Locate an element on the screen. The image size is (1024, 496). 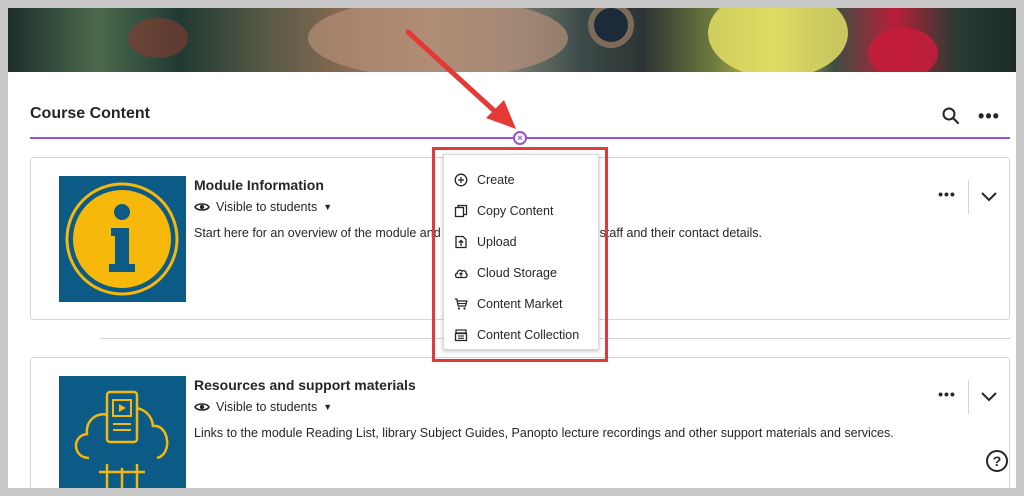
item-title: Resources and support materials is located at coordinates (305, 385).